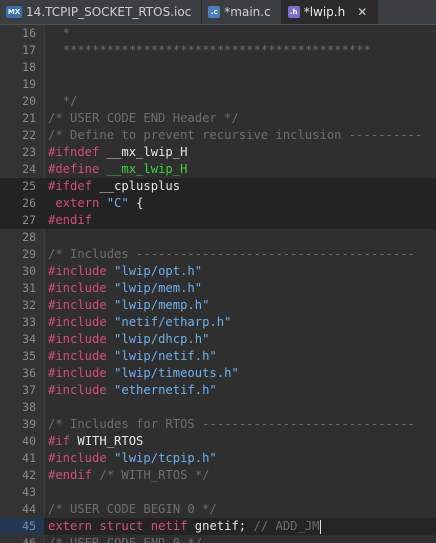 The width and height of the screenshot is (436, 543). Describe the element at coordinates (29, 237) in the screenshot. I see `line-number: 28` at that location.